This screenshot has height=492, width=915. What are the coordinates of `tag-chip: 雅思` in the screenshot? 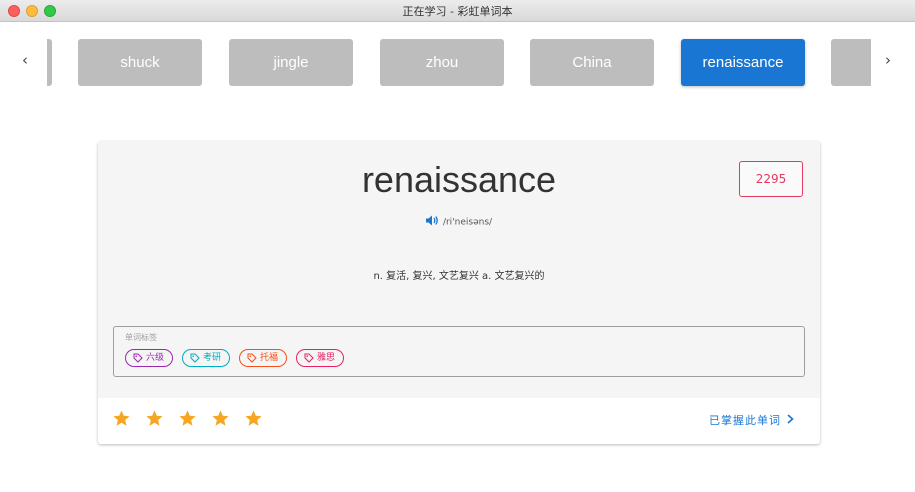 It's located at (320, 358).